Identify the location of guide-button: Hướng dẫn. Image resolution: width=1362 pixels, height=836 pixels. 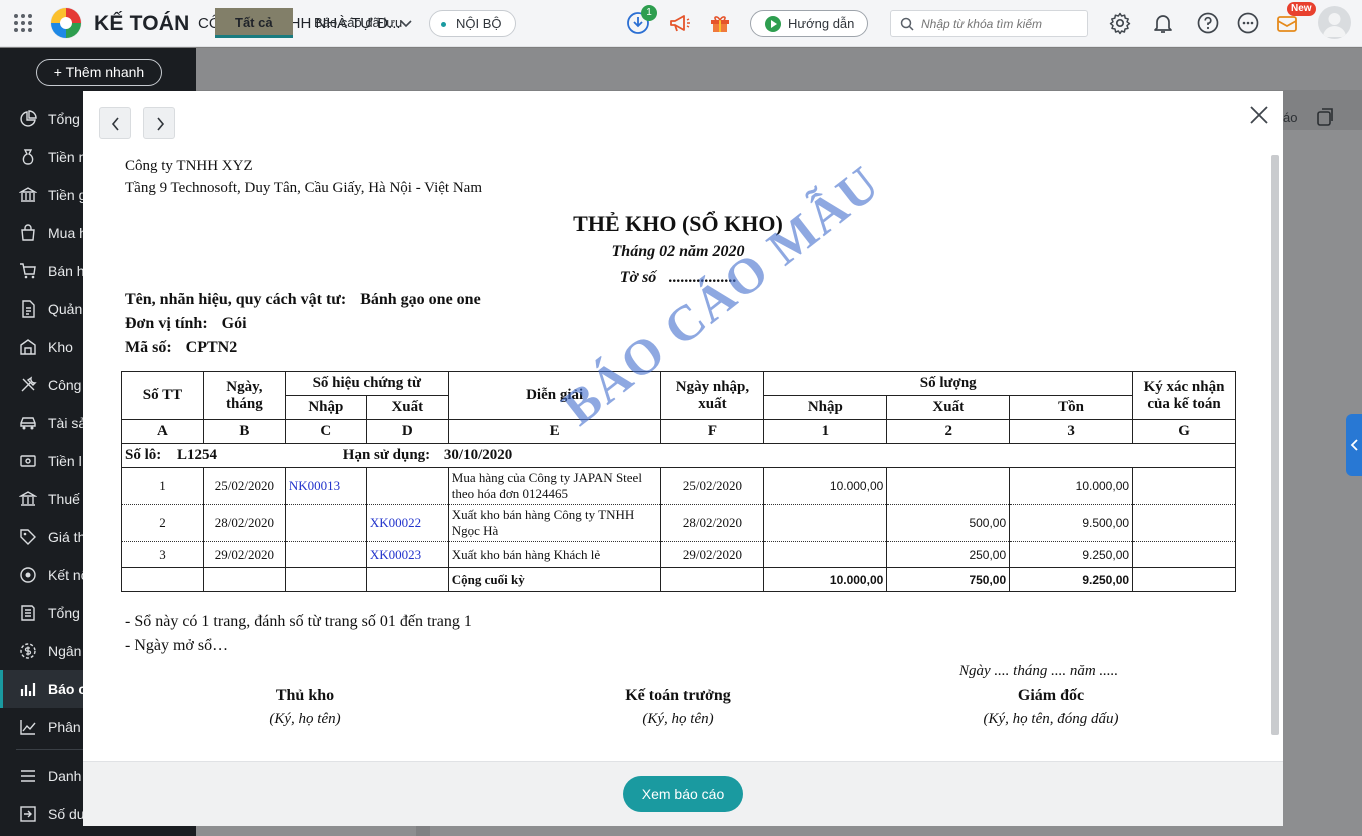
(809, 23).